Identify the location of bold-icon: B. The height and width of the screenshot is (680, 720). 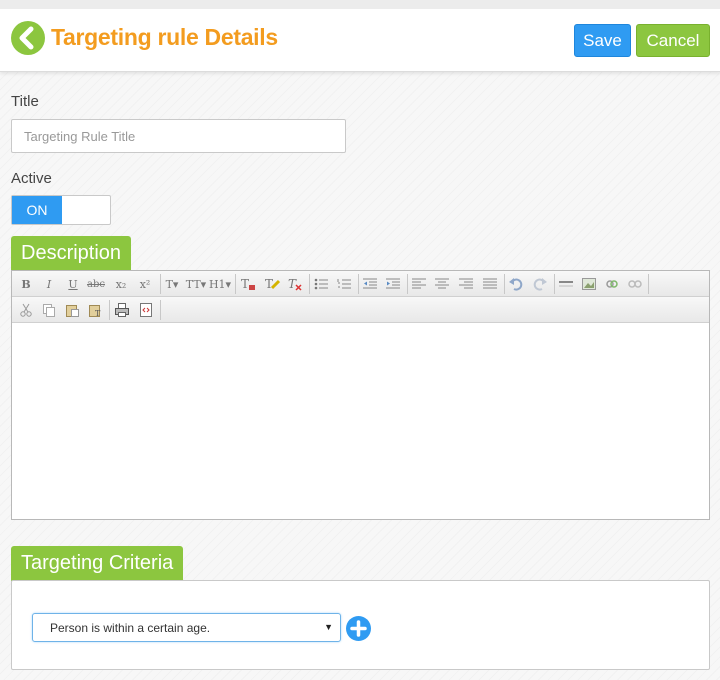
(26, 284).